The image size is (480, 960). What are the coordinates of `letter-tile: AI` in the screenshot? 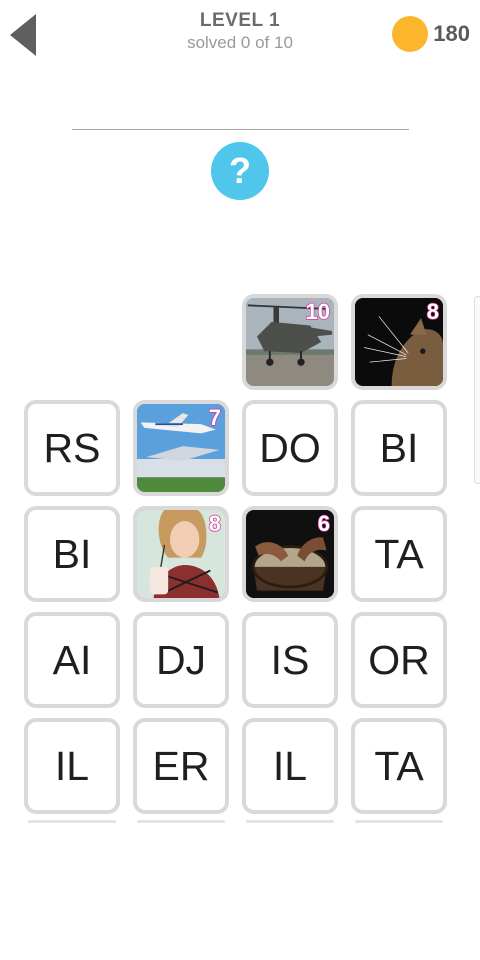 It's located at (72, 660).